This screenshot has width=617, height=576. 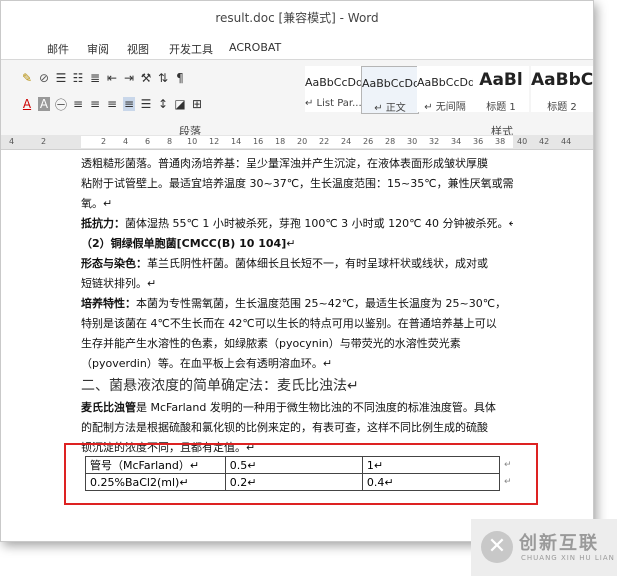 What do you see at coordinates (146, 104) in the screenshot?
I see `distributed-icon: ☰` at bounding box center [146, 104].